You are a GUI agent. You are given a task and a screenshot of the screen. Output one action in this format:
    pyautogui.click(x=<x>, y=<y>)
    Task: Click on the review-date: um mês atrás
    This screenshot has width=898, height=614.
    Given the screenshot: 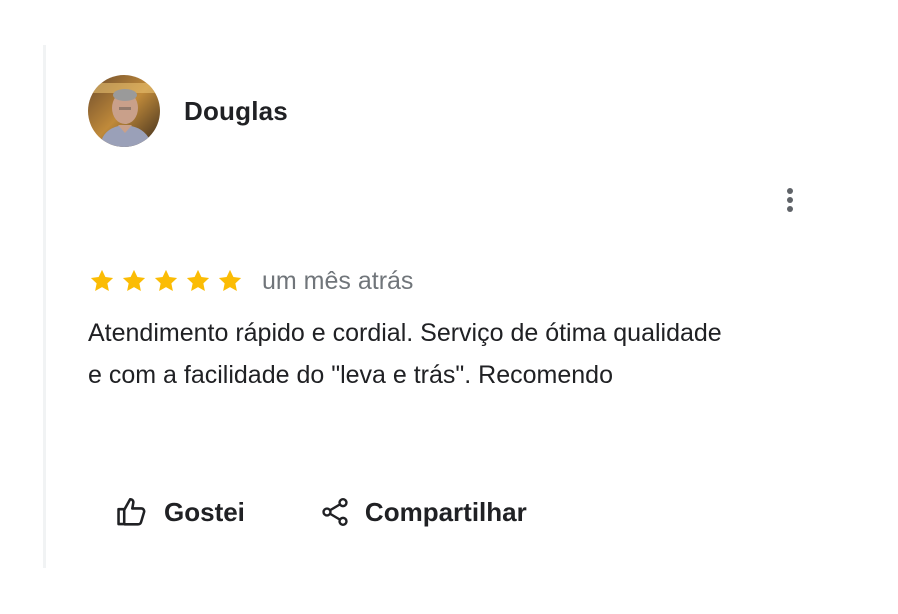 What is the action you would take?
    pyautogui.click(x=338, y=281)
    